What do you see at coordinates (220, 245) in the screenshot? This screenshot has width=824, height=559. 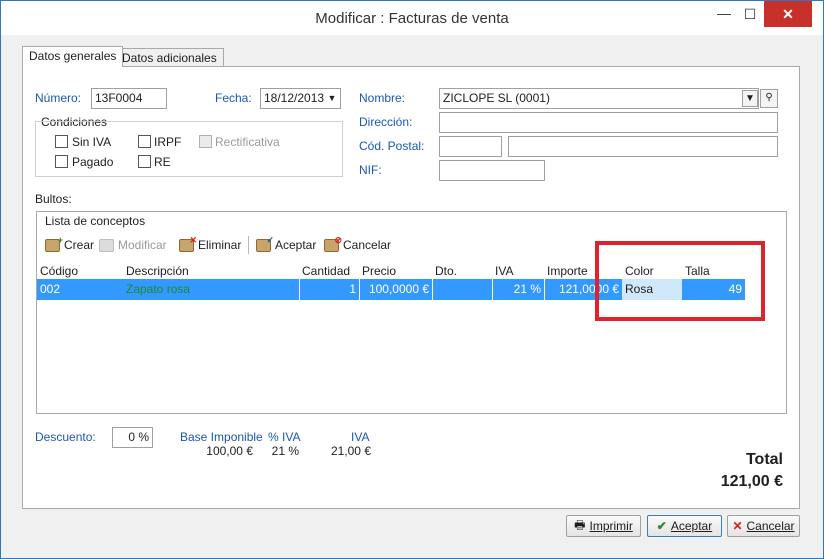 I see `eliminar-label: Eliminar` at bounding box center [220, 245].